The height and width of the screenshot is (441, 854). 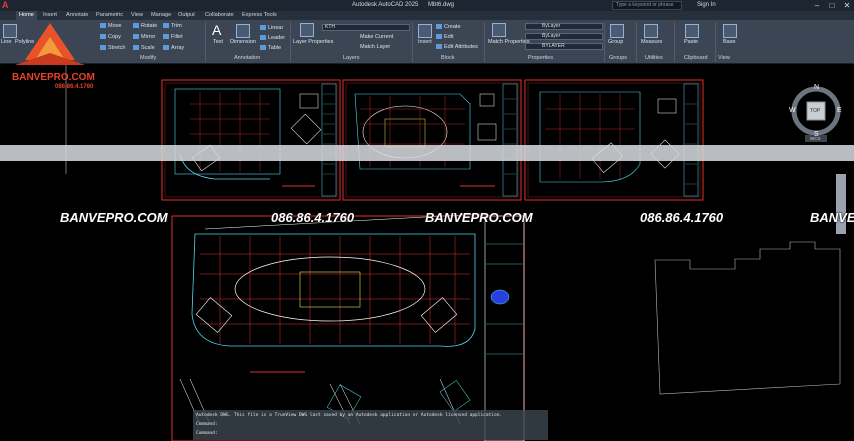 What do you see at coordinates (263, 28) in the screenshot?
I see `linear-icon` at bounding box center [263, 28].